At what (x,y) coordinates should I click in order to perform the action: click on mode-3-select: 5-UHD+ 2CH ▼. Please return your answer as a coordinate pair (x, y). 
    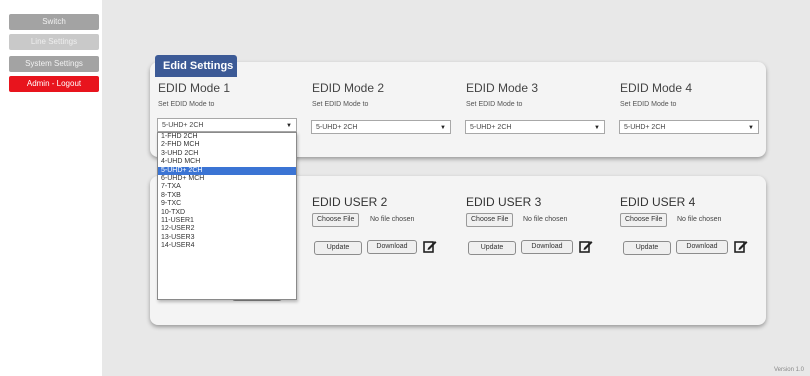
    Looking at the image, I should click on (535, 127).